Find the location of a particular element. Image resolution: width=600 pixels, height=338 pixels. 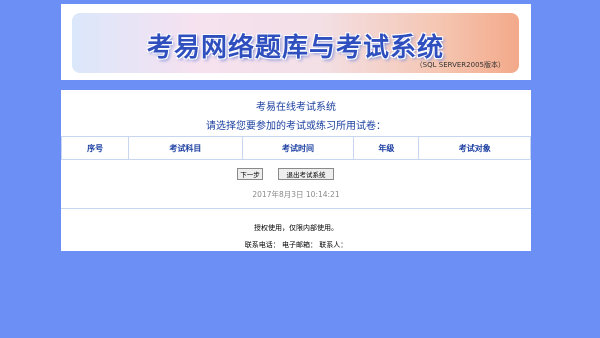

column-header-grade: 年级 is located at coordinates (386, 148).